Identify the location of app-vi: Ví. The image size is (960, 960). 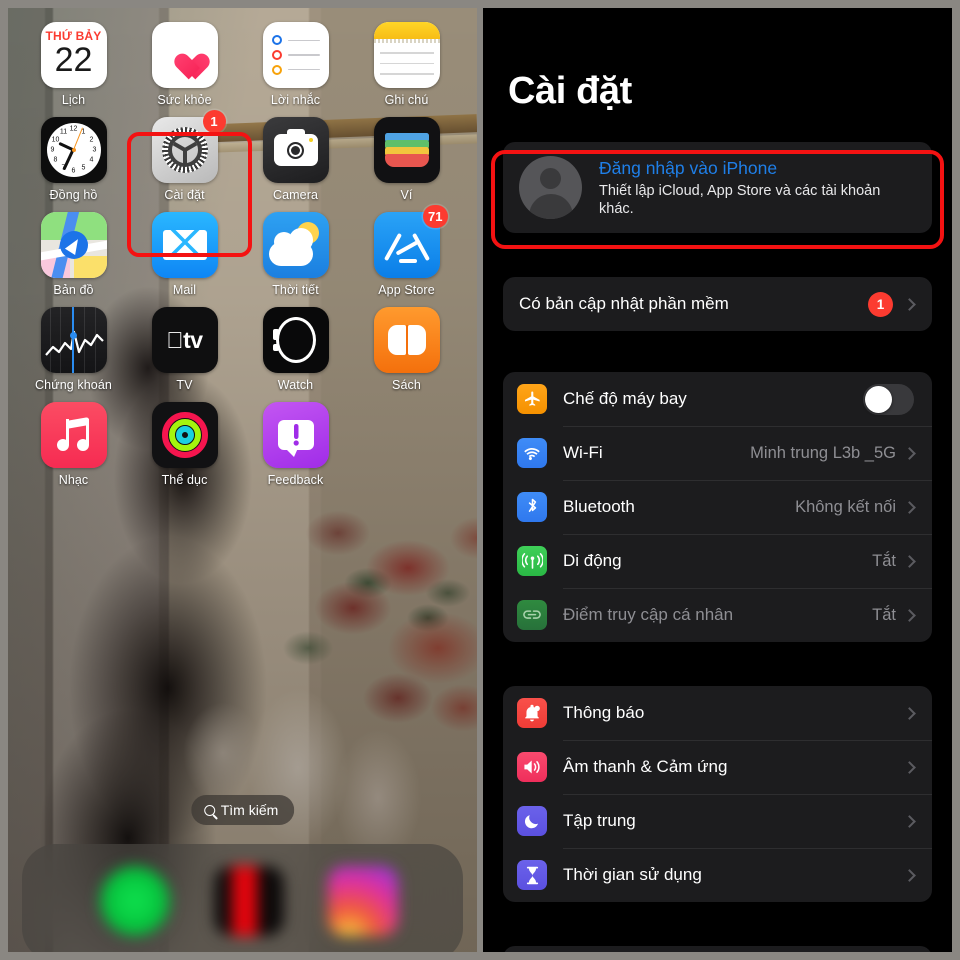
(406, 159).